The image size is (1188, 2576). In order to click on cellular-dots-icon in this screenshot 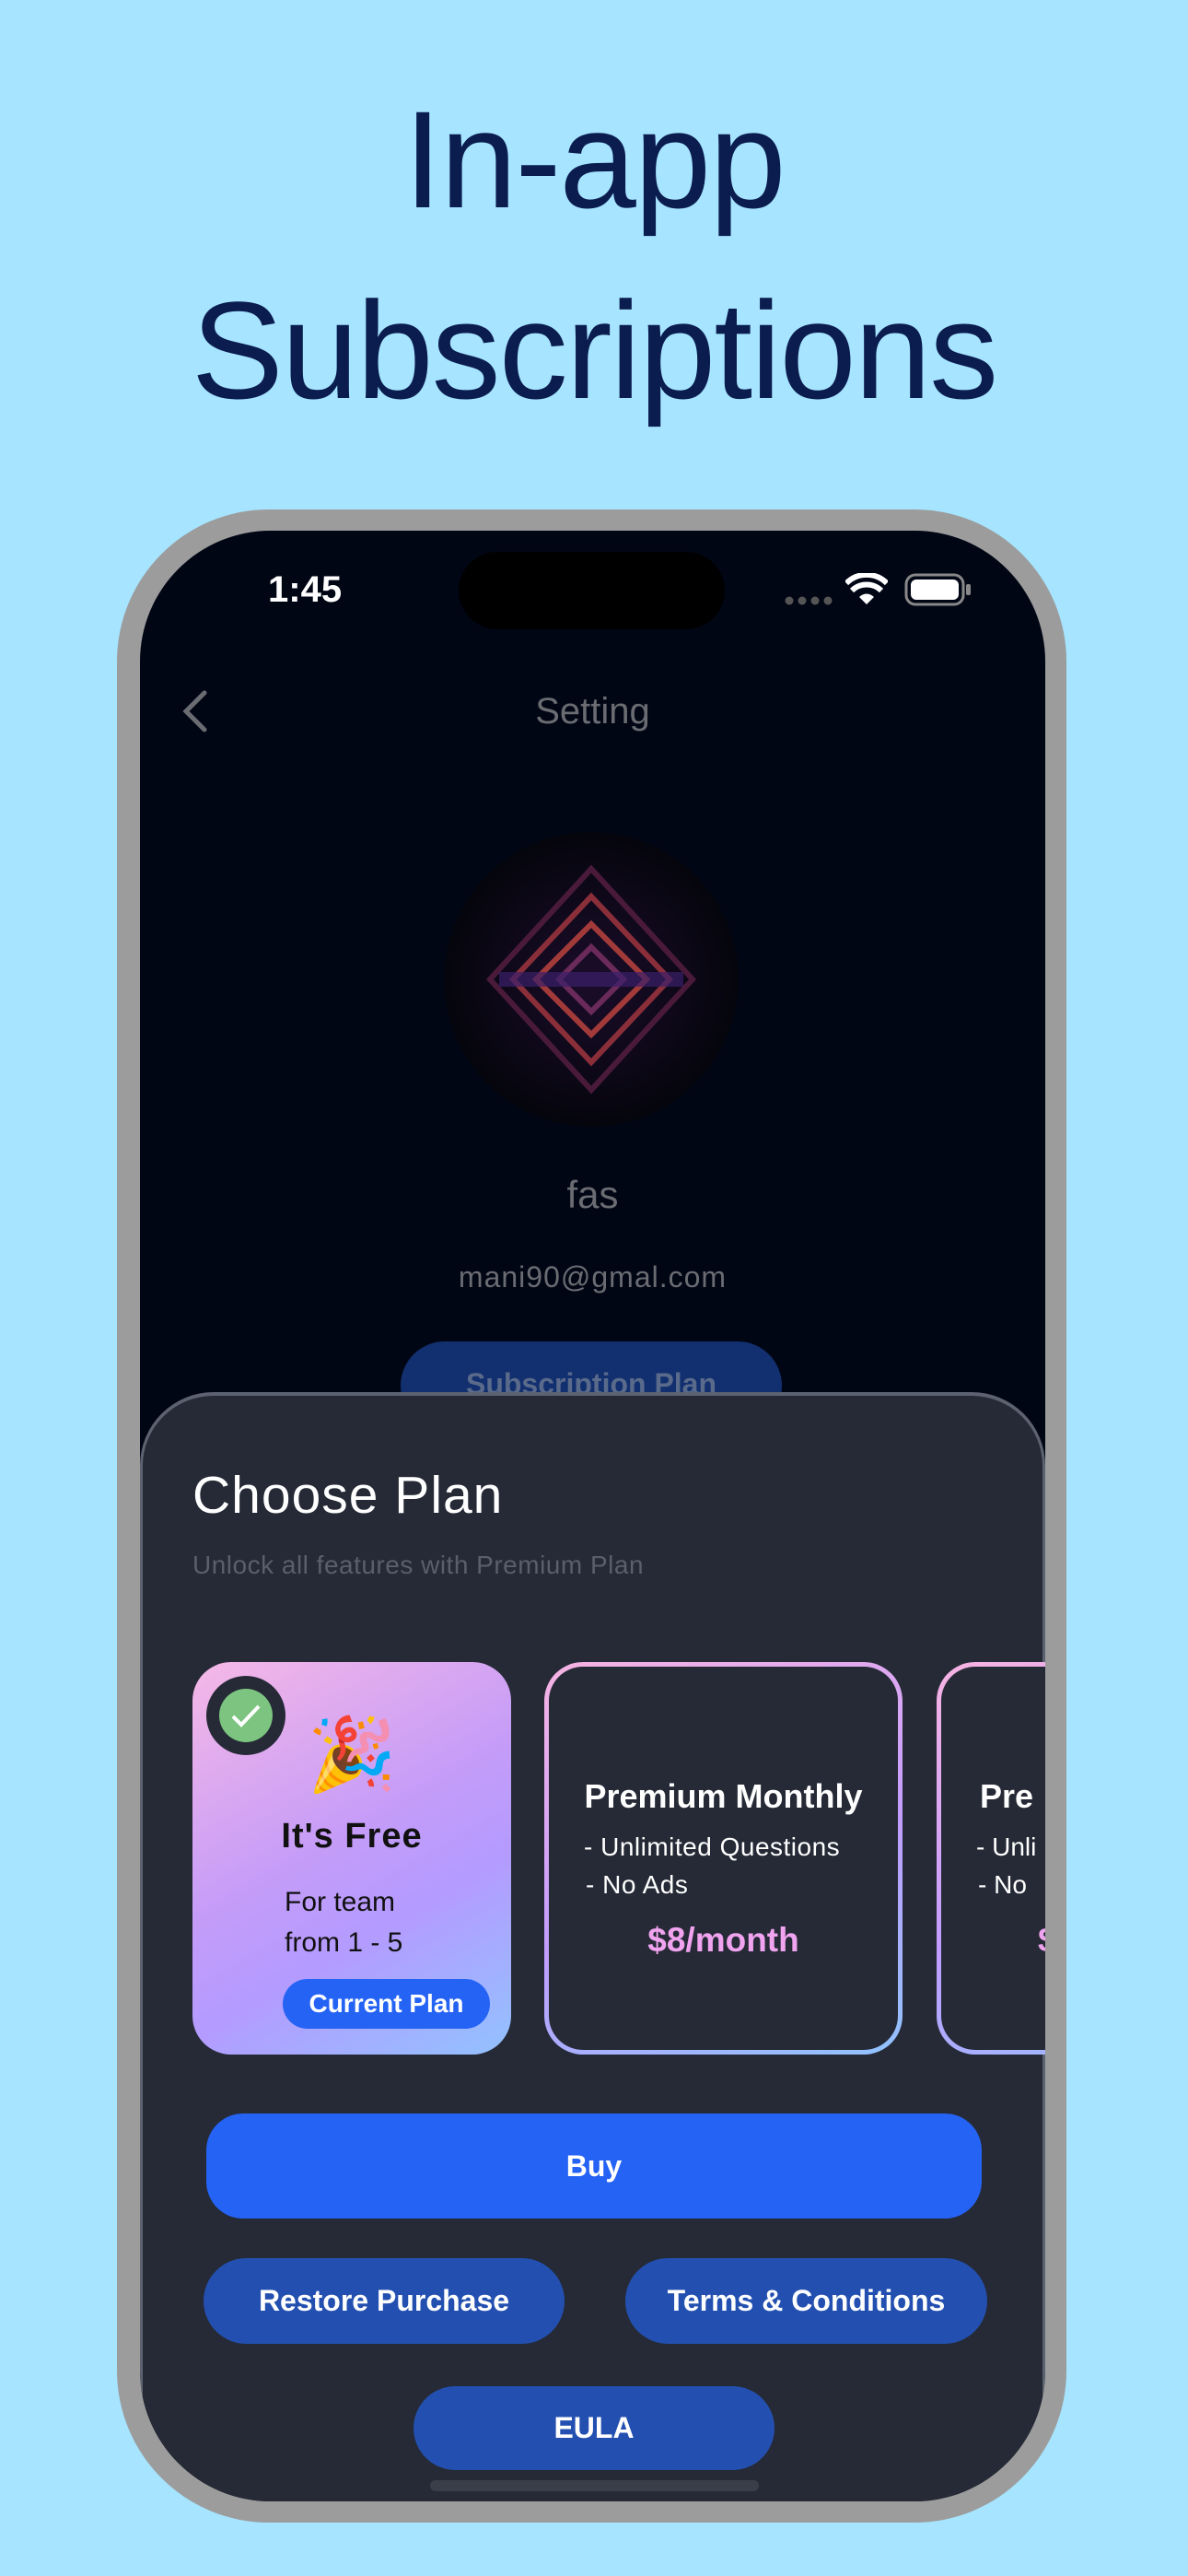, I will do `click(809, 603)`.